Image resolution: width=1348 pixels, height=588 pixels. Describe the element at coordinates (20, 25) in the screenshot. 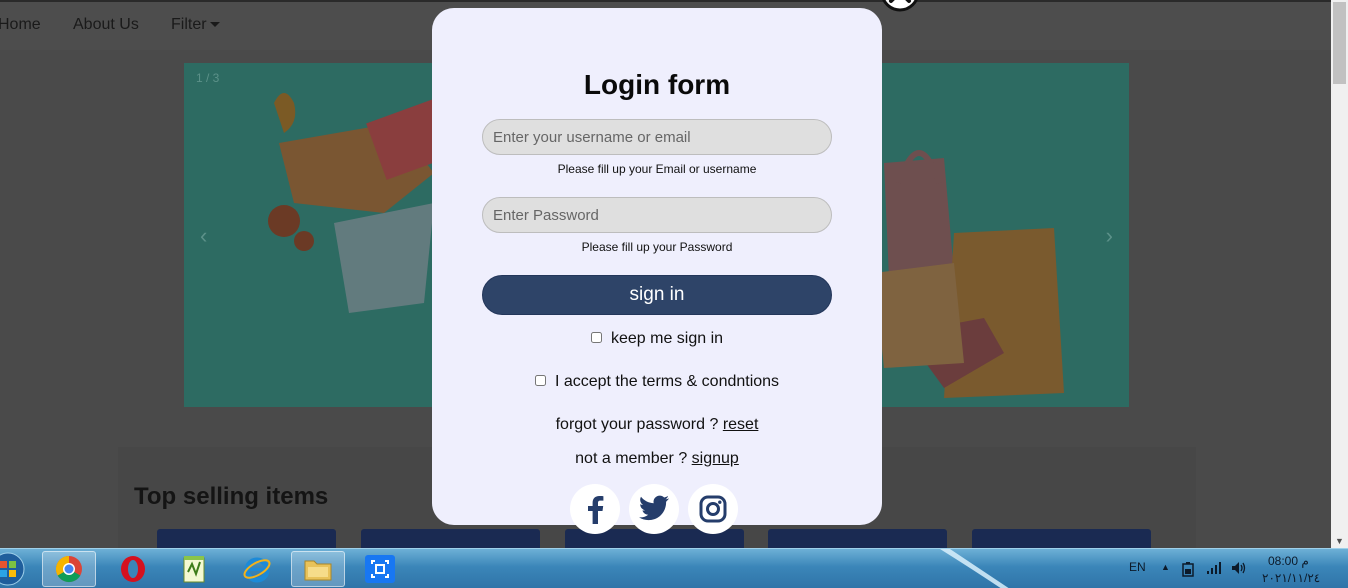

I see `nav-home-link: Home` at that location.